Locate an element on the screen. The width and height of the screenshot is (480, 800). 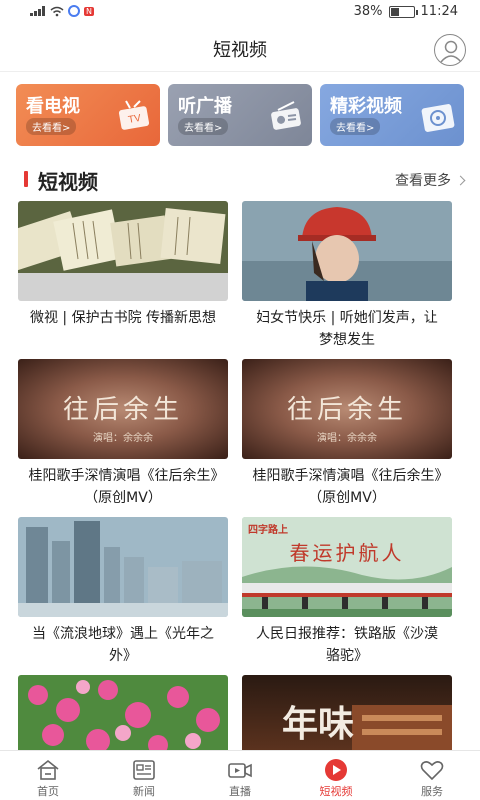
tab-live-label: 直播 is located at coordinates (240, 791).